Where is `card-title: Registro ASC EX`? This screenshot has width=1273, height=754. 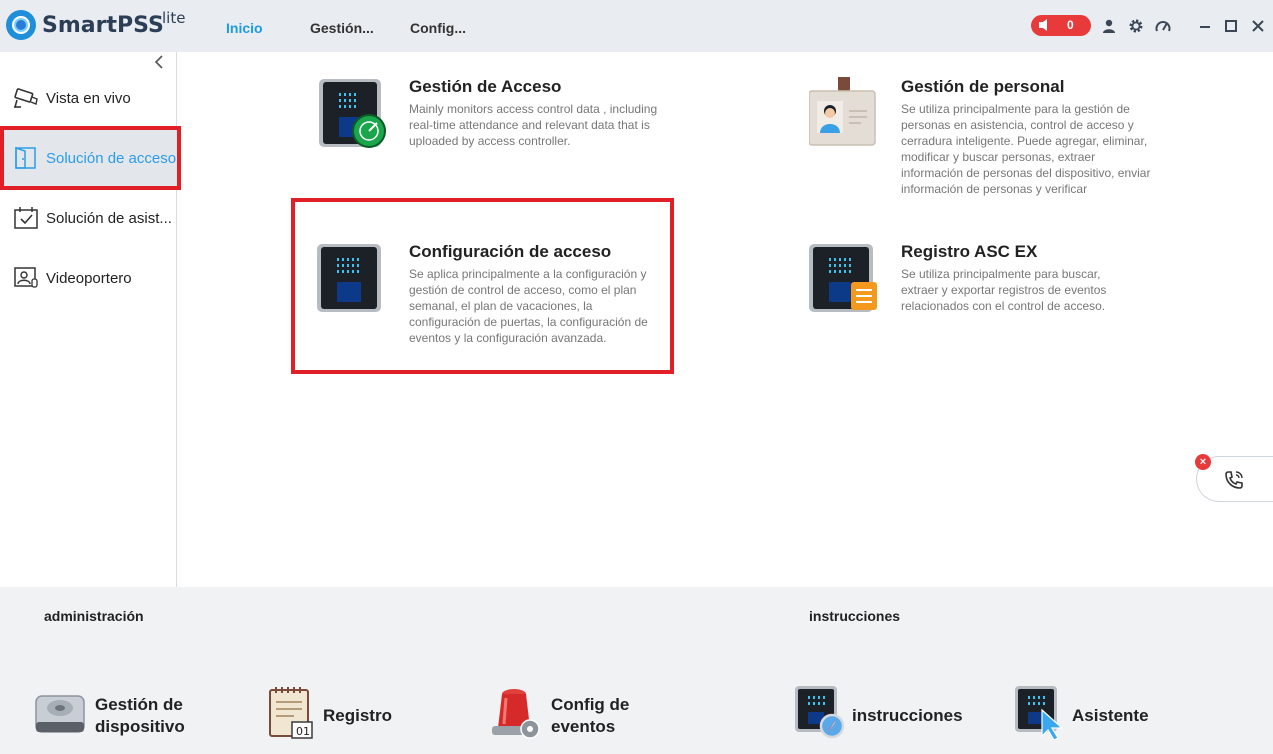
card-title: Registro ASC EX is located at coordinates (969, 251).